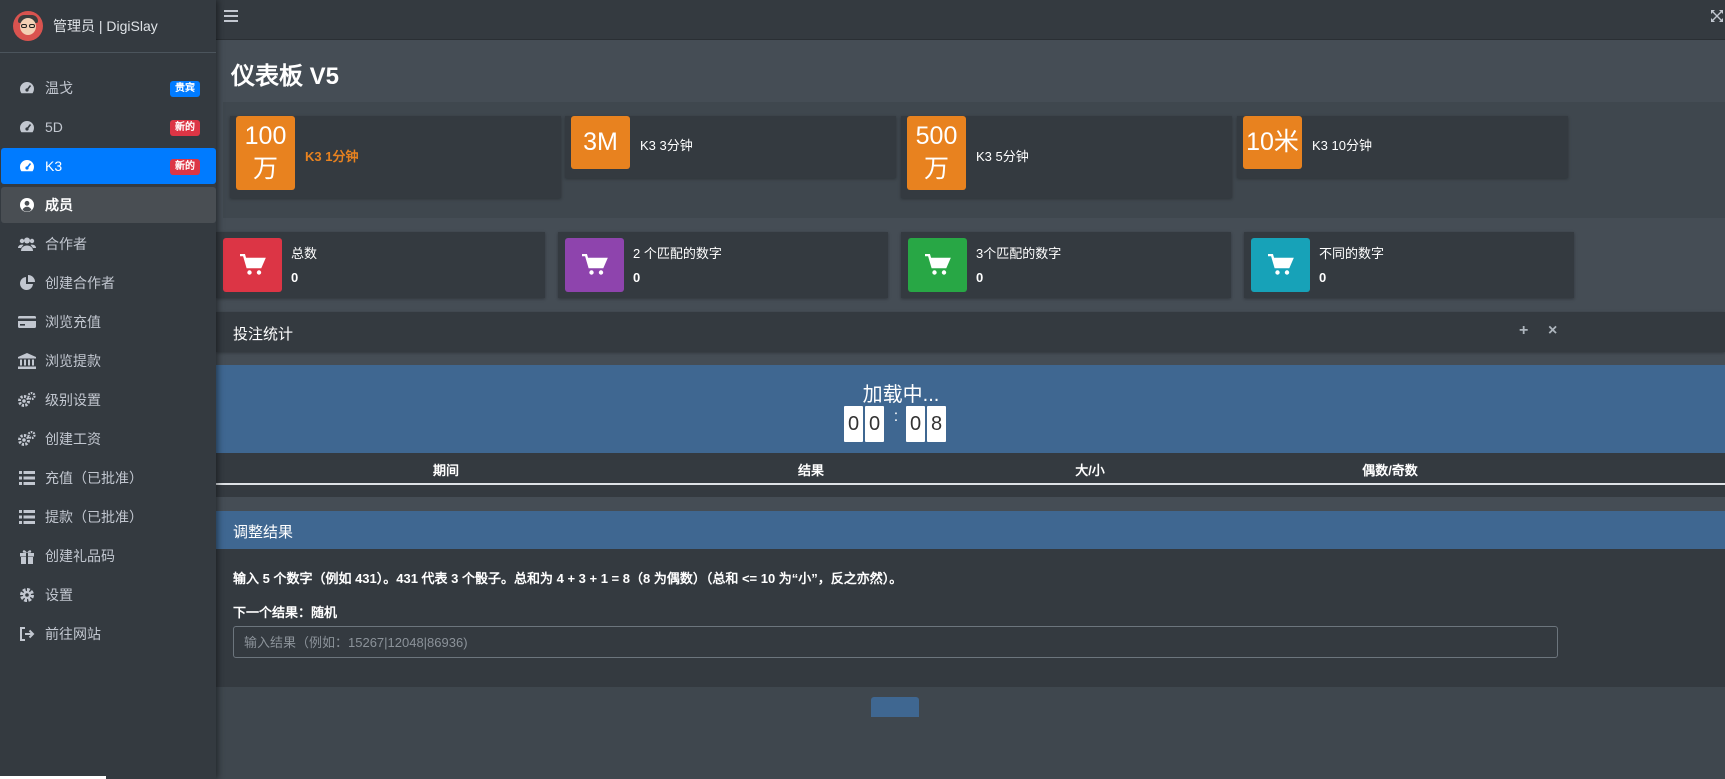  I want to click on game-card-k3-3min: 3M K3 3分钟, so click(730, 147).